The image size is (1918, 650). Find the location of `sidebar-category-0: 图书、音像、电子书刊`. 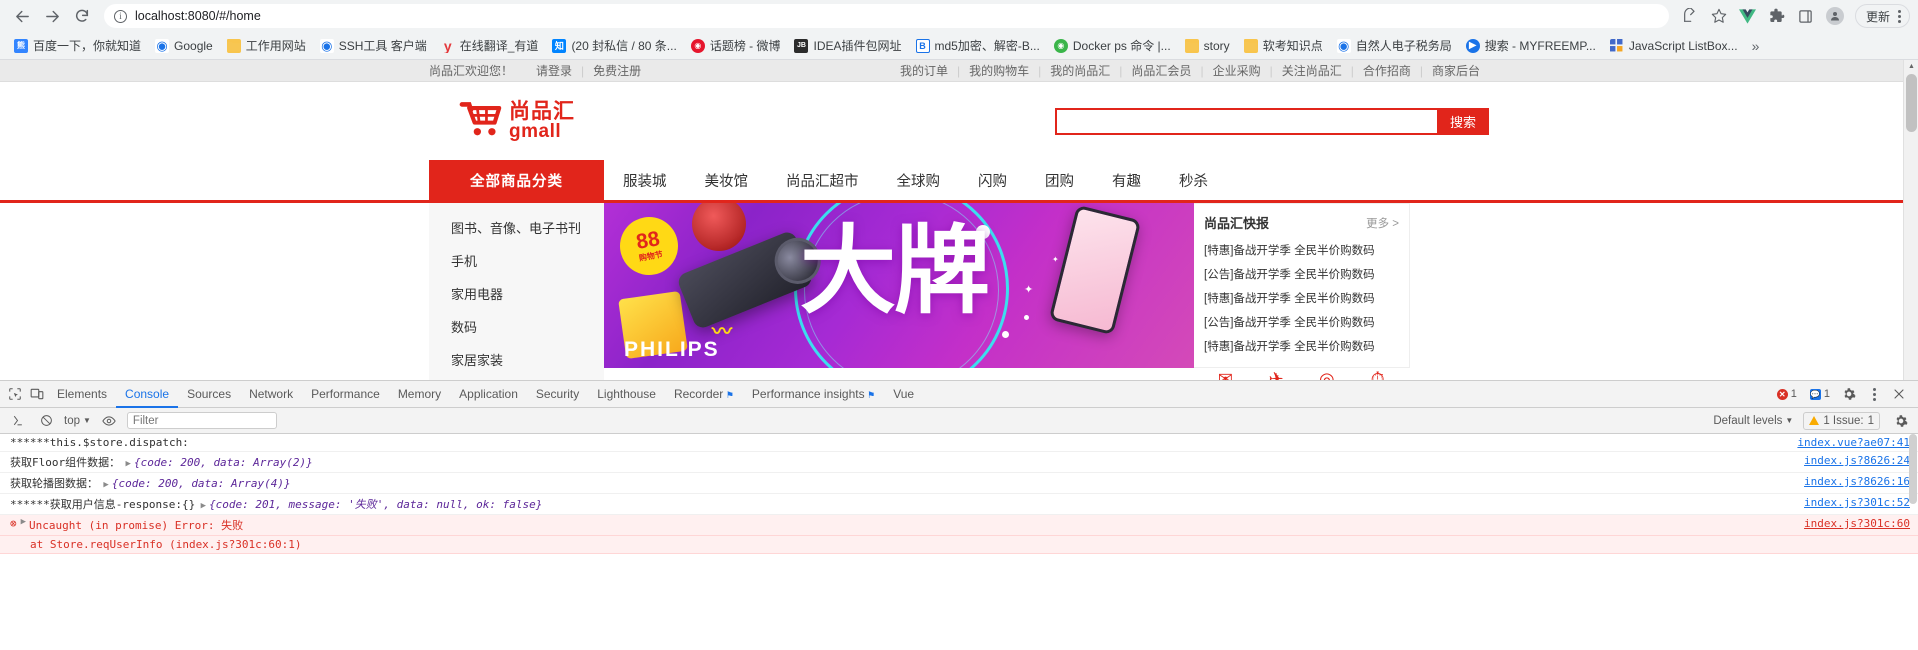

sidebar-category-0: 图书、音像、电子书刊 is located at coordinates (516, 227).